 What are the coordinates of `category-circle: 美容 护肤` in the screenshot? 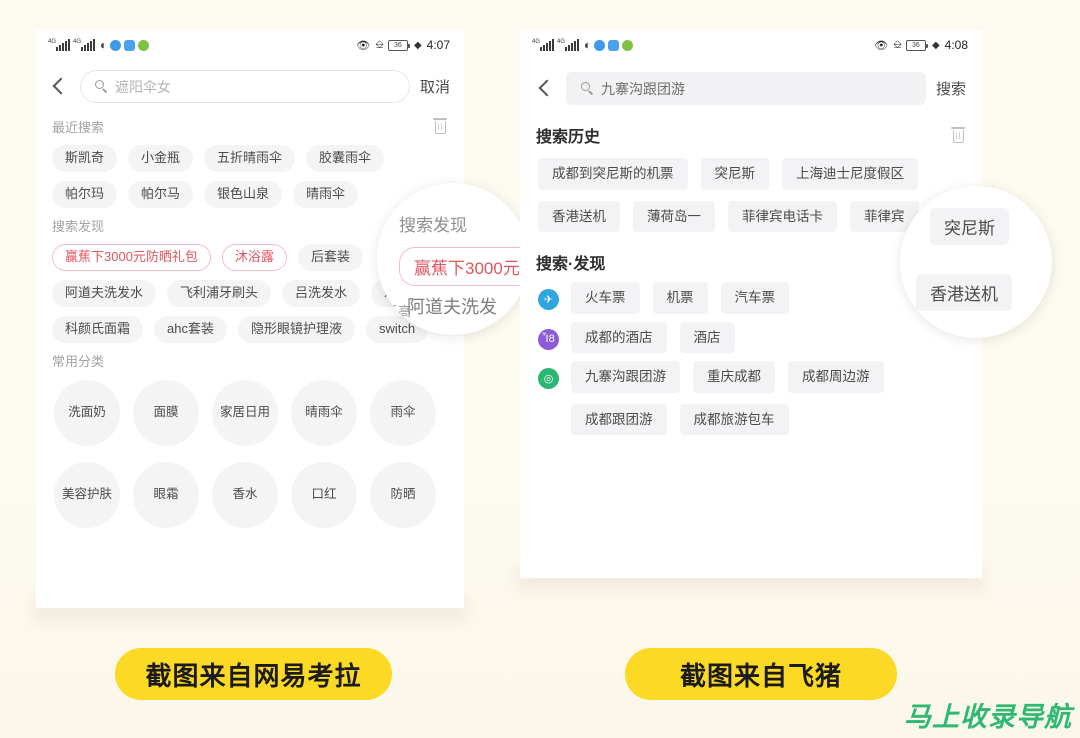 It's located at (87, 494).